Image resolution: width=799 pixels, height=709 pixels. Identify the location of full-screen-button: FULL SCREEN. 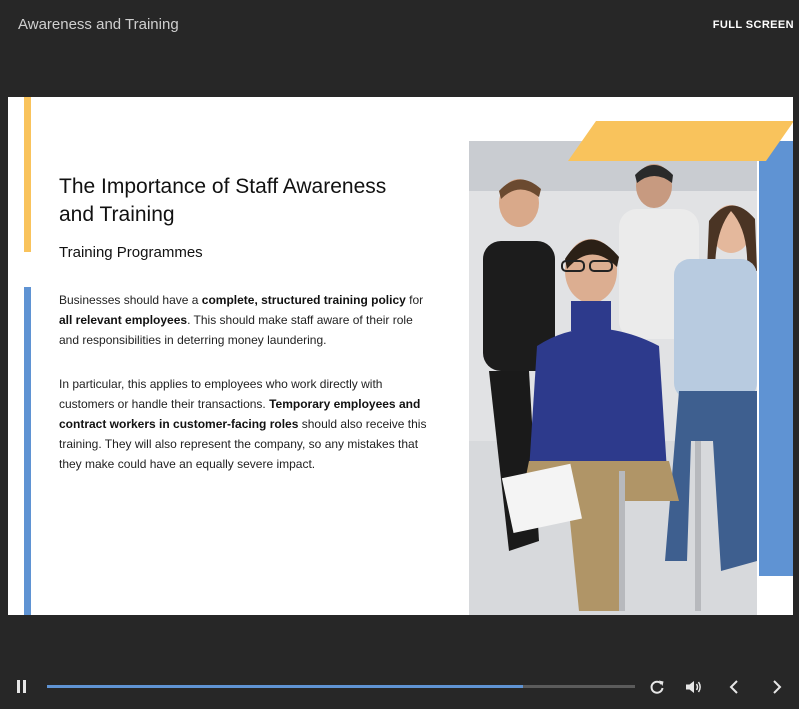
(753, 25).